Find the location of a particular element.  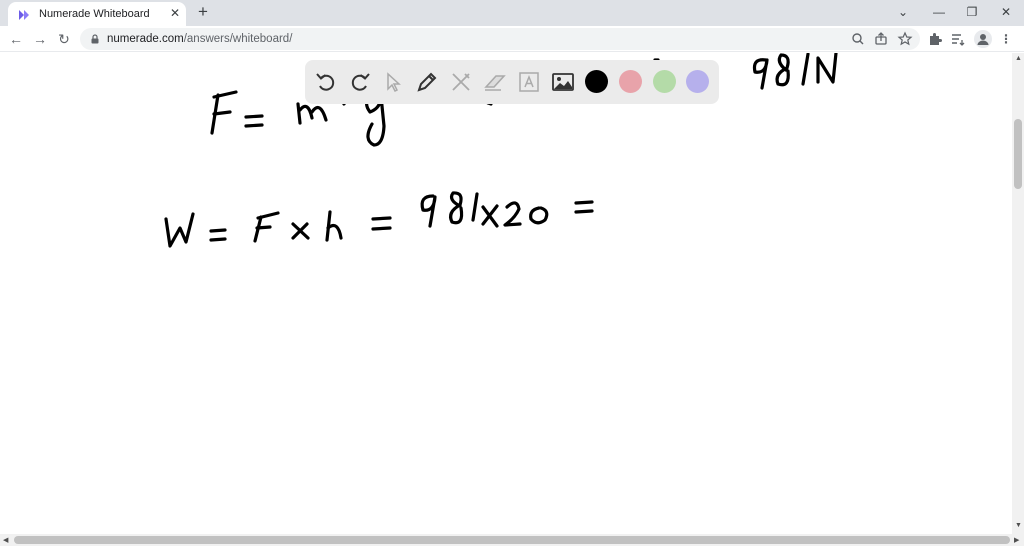

redo-icon is located at coordinates (360, 82).